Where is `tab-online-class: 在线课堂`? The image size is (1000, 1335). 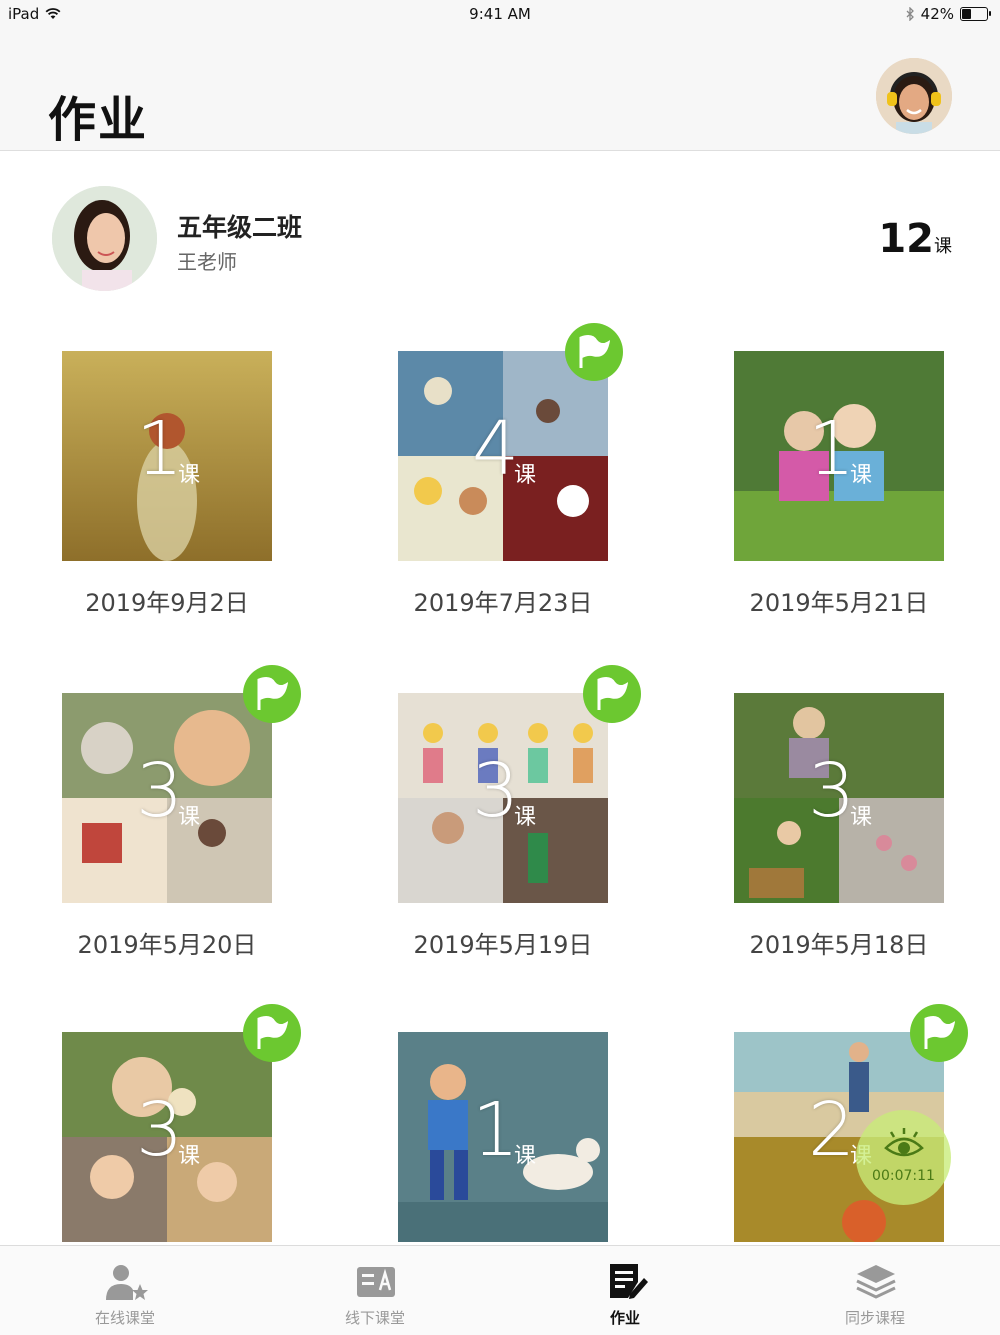 tab-online-class: 在线课堂 is located at coordinates (125, 1290).